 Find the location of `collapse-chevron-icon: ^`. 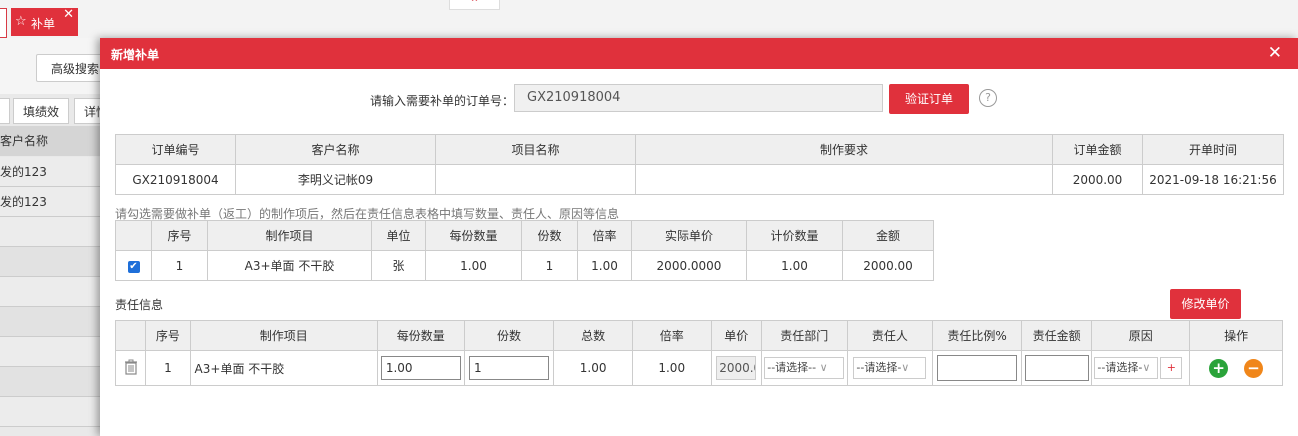

collapse-chevron-icon: ^ is located at coordinates (474, 5).